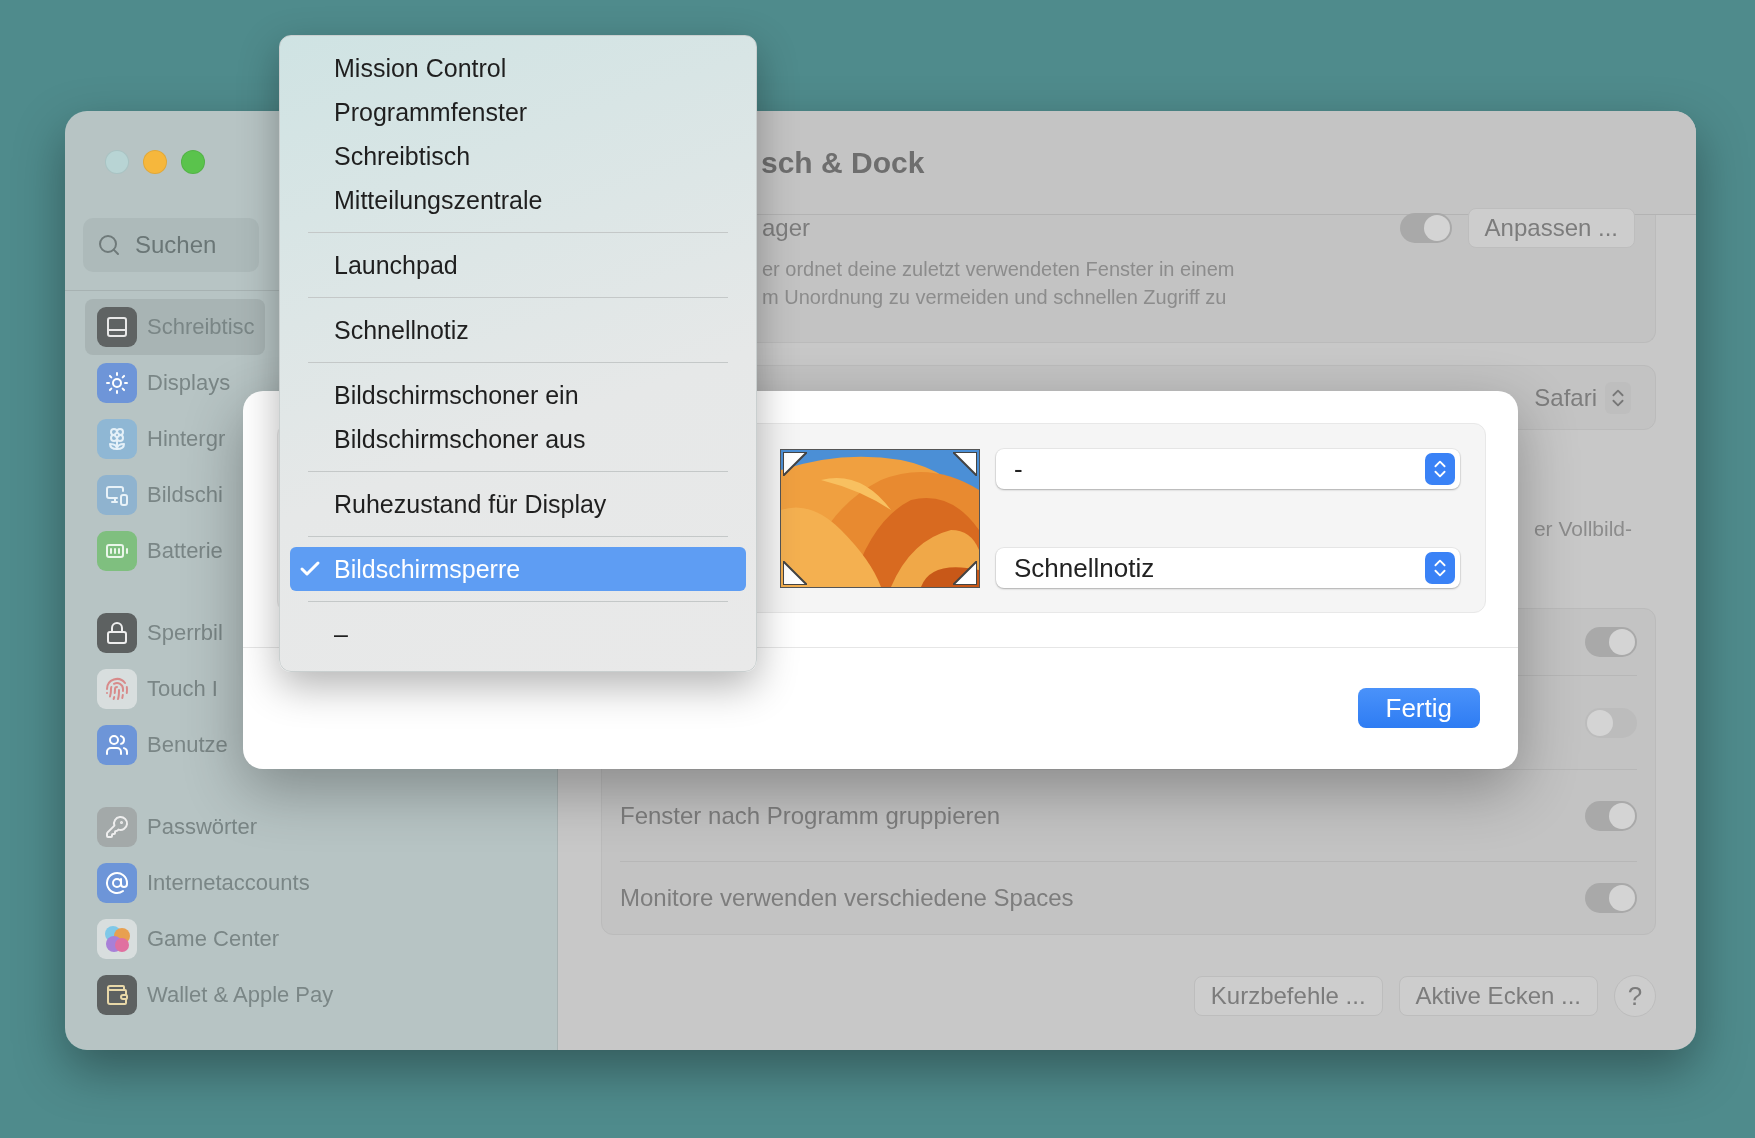  What do you see at coordinates (186, 439) in the screenshot?
I see `sidebar-label: Hintergr` at bounding box center [186, 439].